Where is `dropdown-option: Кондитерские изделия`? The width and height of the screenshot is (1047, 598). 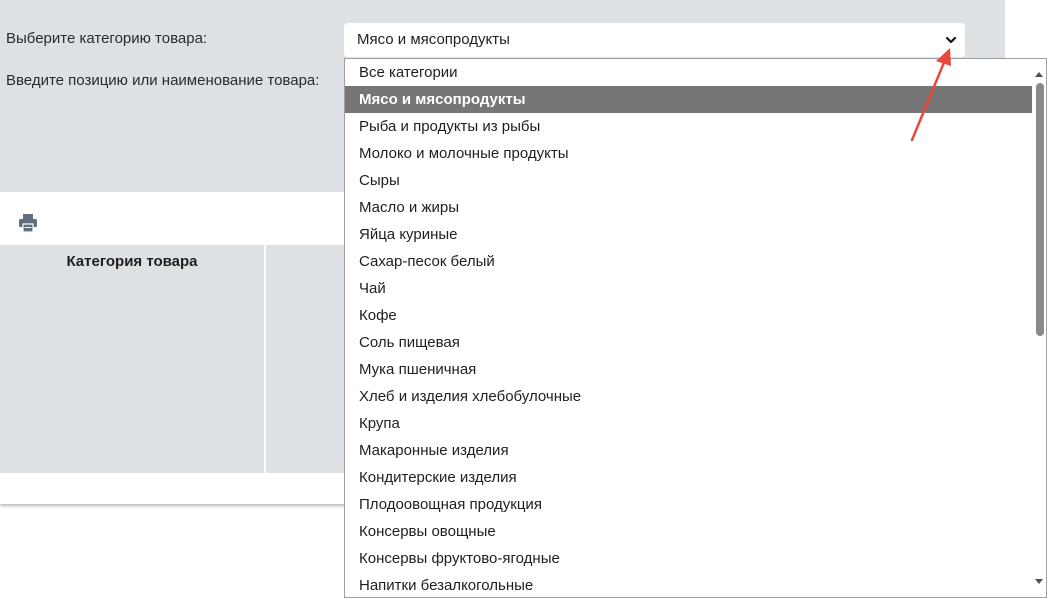 dropdown-option: Кондитерские изделия is located at coordinates (688, 477).